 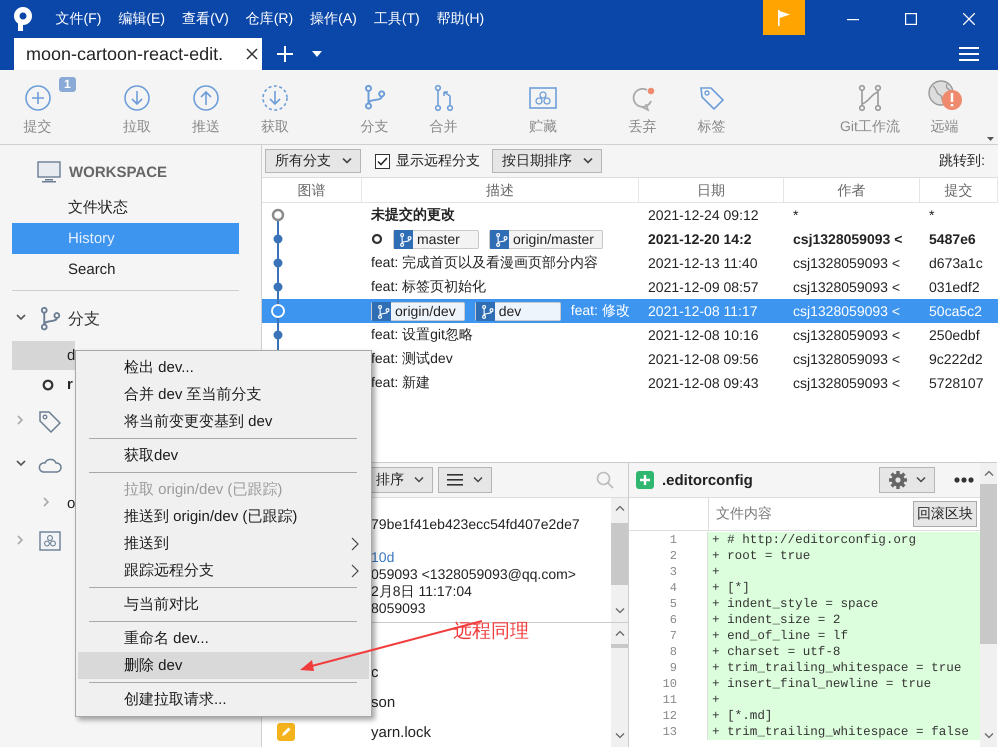 What do you see at coordinates (455, 480) in the screenshot?
I see `list-icon` at bounding box center [455, 480].